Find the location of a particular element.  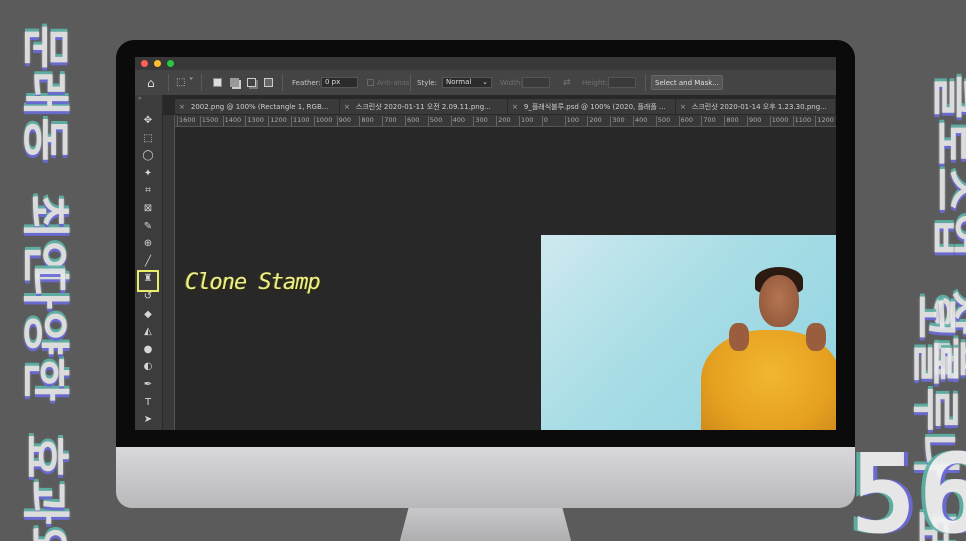

type-tool-icon: T is located at coordinates (148, 402).